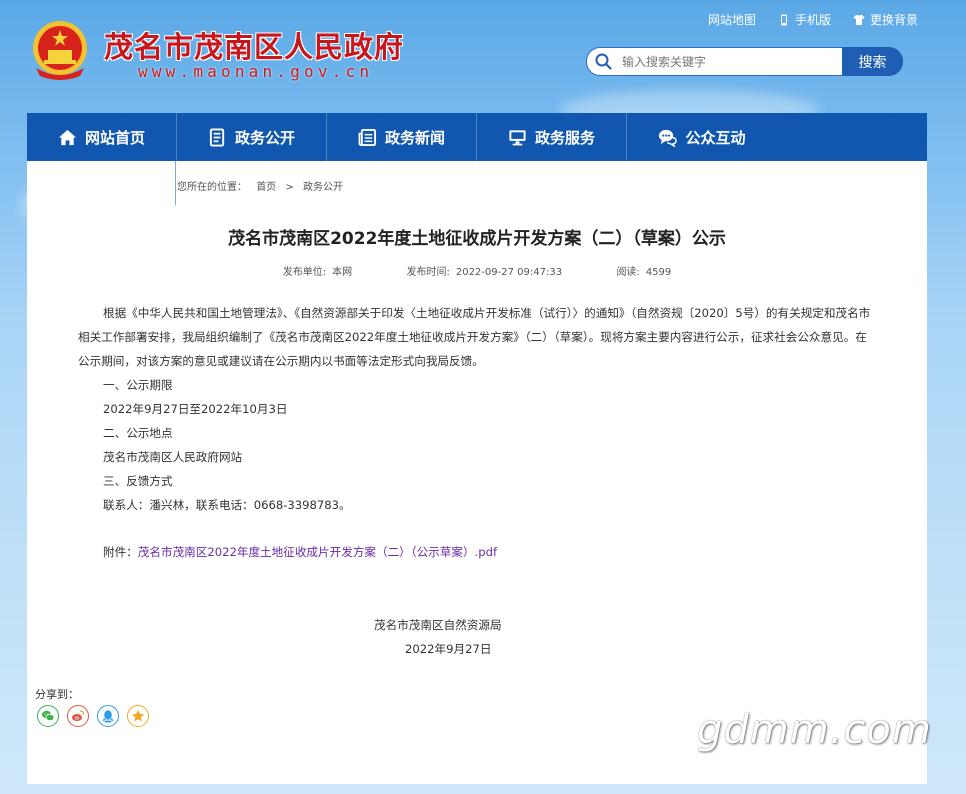 The height and width of the screenshot is (794, 966). I want to click on sitemap-link: 网站地图, so click(732, 19).